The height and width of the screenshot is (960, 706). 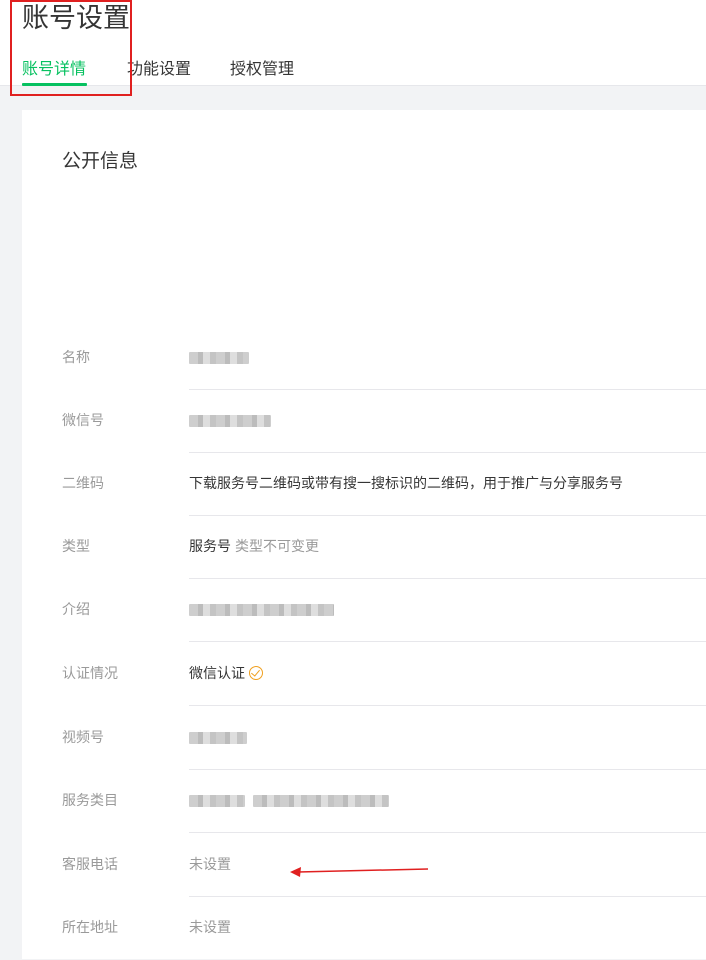 What do you see at coordinates (90, 674) in the screenshot?
I see `row-label: 认证情况` at bounding box center [90, 674].